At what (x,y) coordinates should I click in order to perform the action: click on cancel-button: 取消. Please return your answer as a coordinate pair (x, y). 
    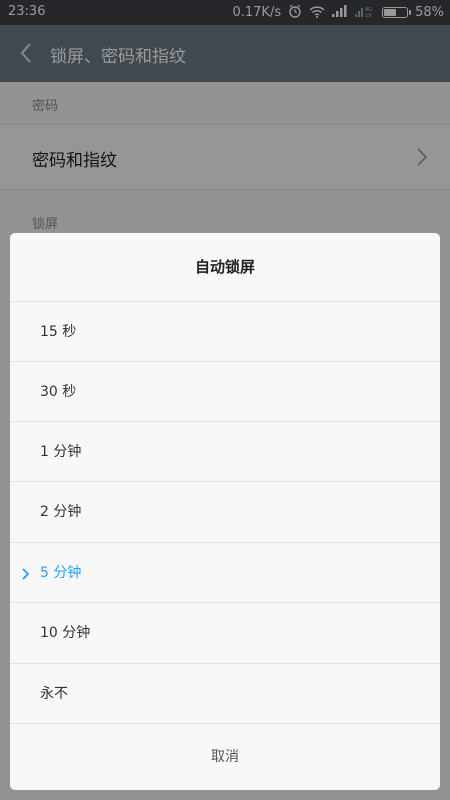
    Looking at the image, I should click on (225, 756).